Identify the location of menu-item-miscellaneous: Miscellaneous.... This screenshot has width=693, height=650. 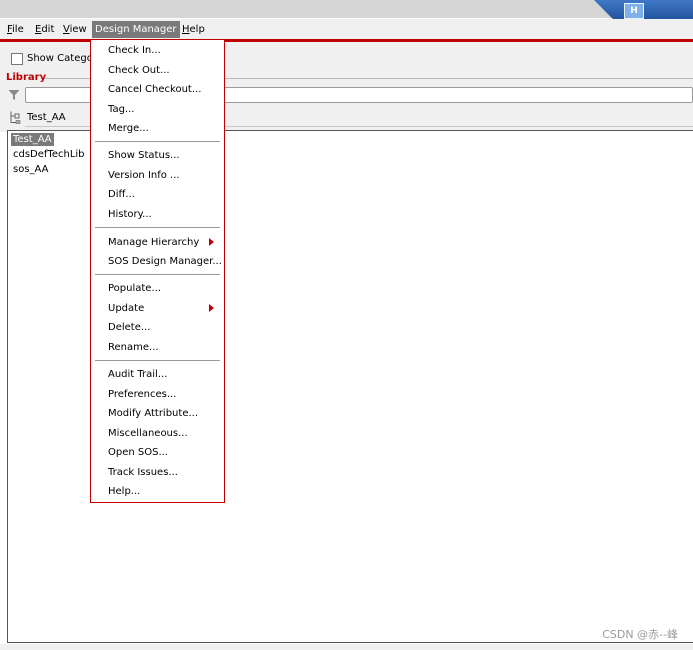
(148, 433).